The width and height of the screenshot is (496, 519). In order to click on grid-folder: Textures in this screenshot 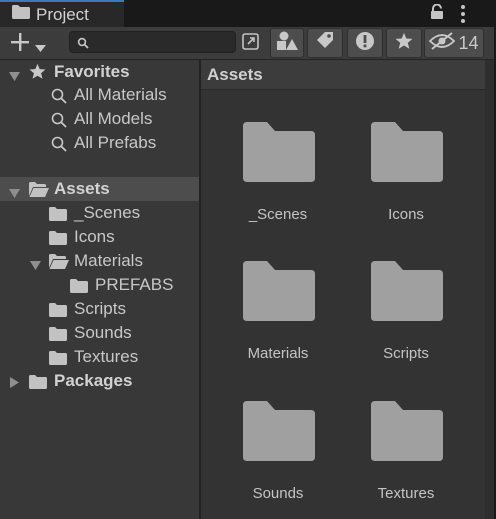, I will do `click(406, 460)`.